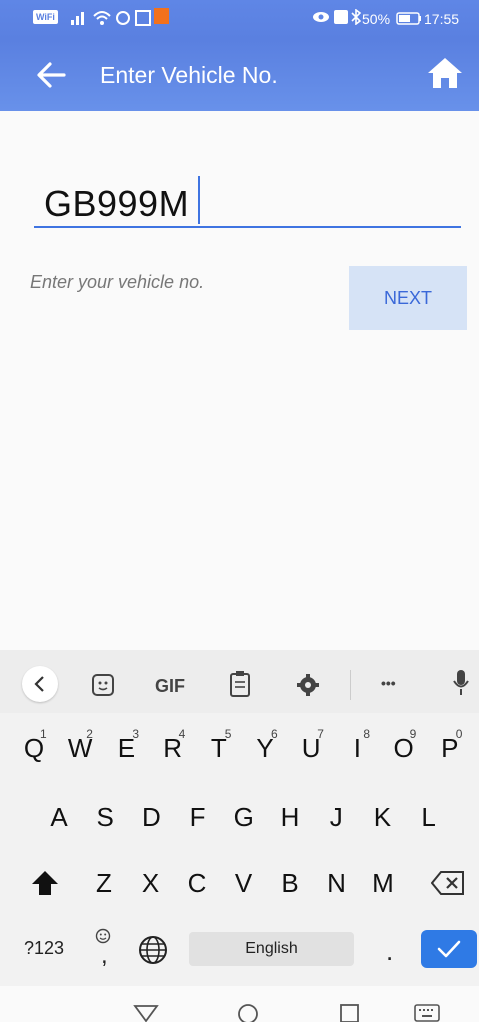 Image resolution: width=479 pixels, height=1022 pixels. What do you see at coordinates (461, 683) in the screenshot?
I see `mic-icon` at bounding box center [461, 683].